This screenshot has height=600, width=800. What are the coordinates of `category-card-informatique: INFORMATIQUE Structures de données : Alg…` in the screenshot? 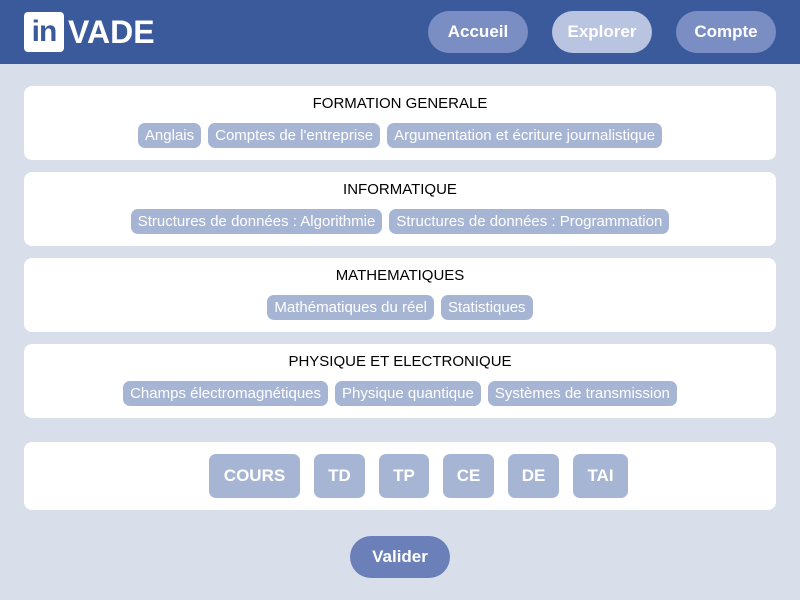 It's located at (400, 209).